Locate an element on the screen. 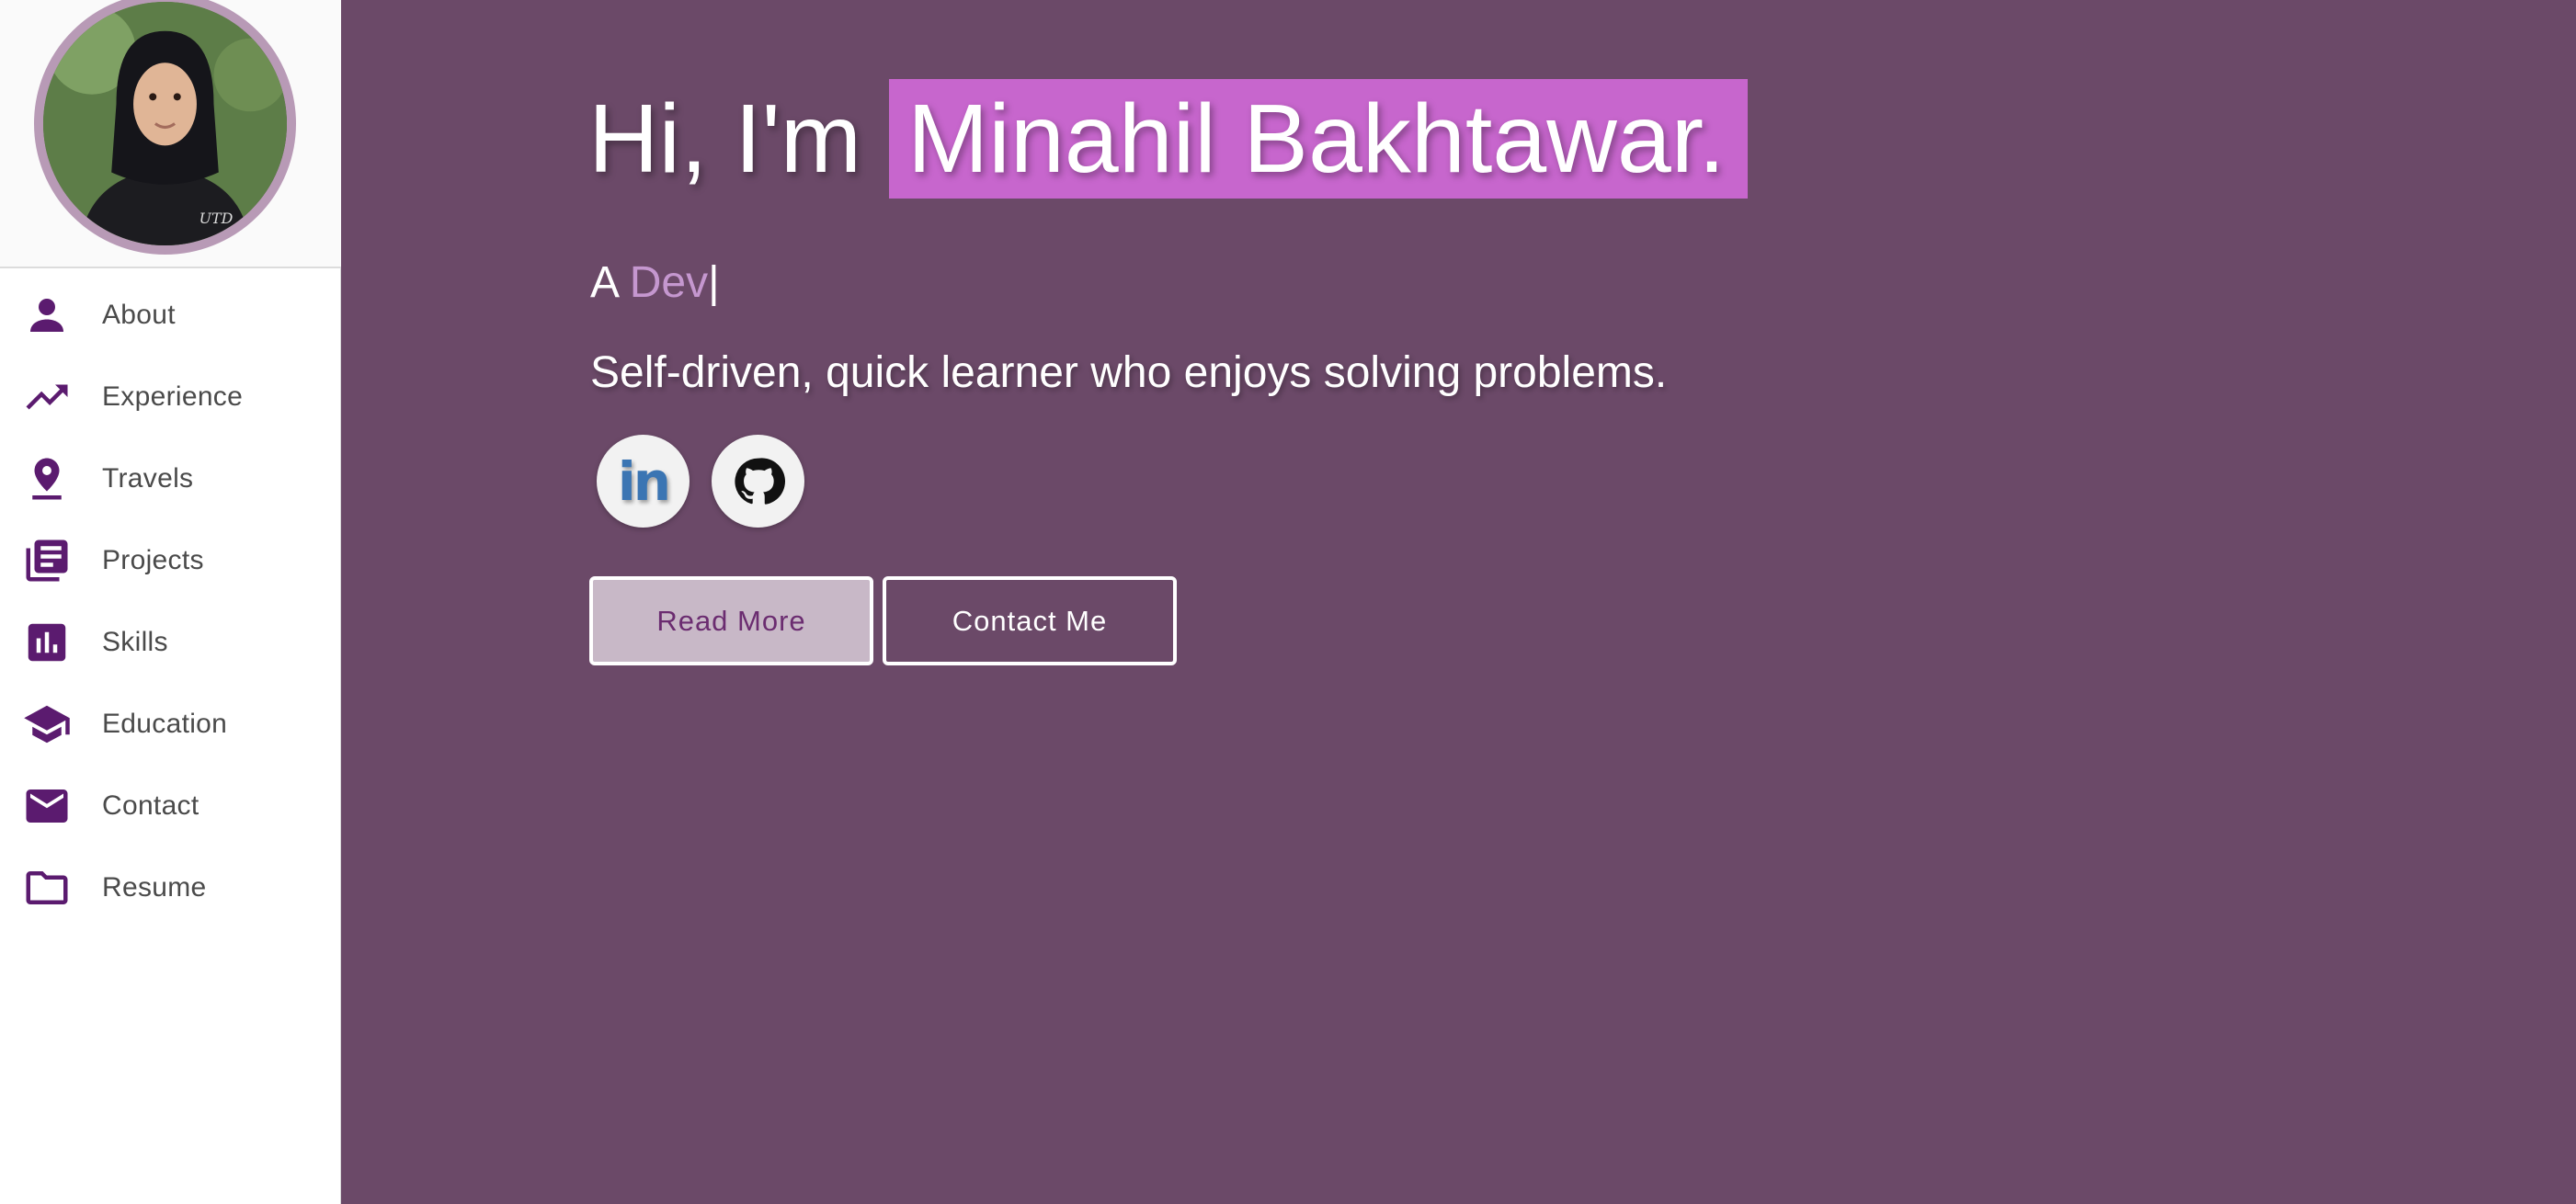  profile-section: UTD is located at coordinates (170, 134).